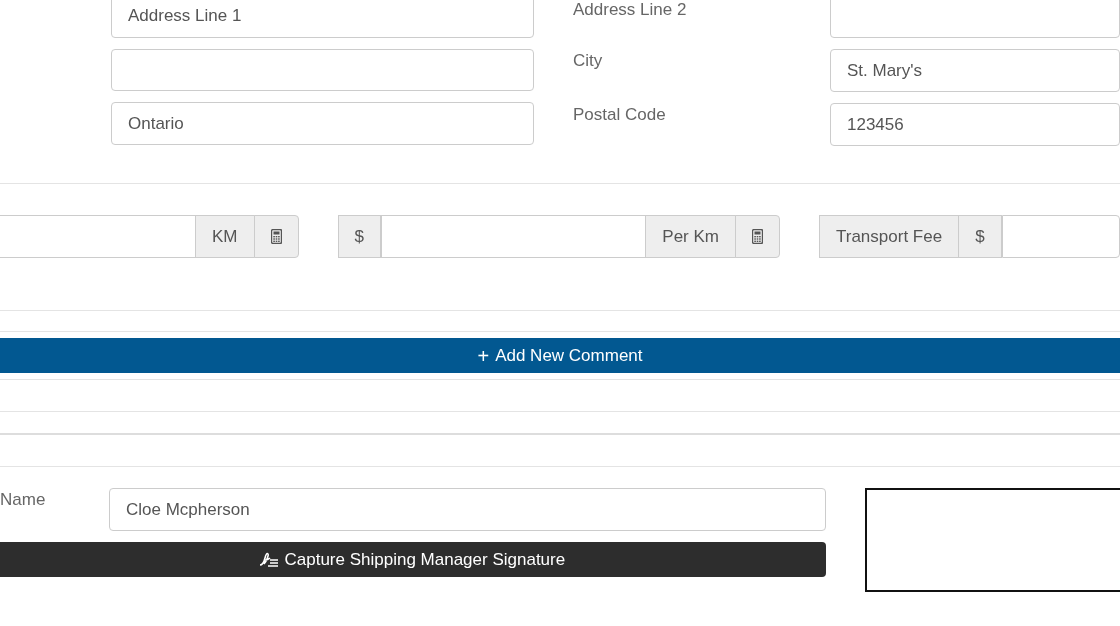  What do you see at coordinates (889, 236) in the screenshot?
I see `unit-label: Transport Fee` at bounding box center [889, 236].